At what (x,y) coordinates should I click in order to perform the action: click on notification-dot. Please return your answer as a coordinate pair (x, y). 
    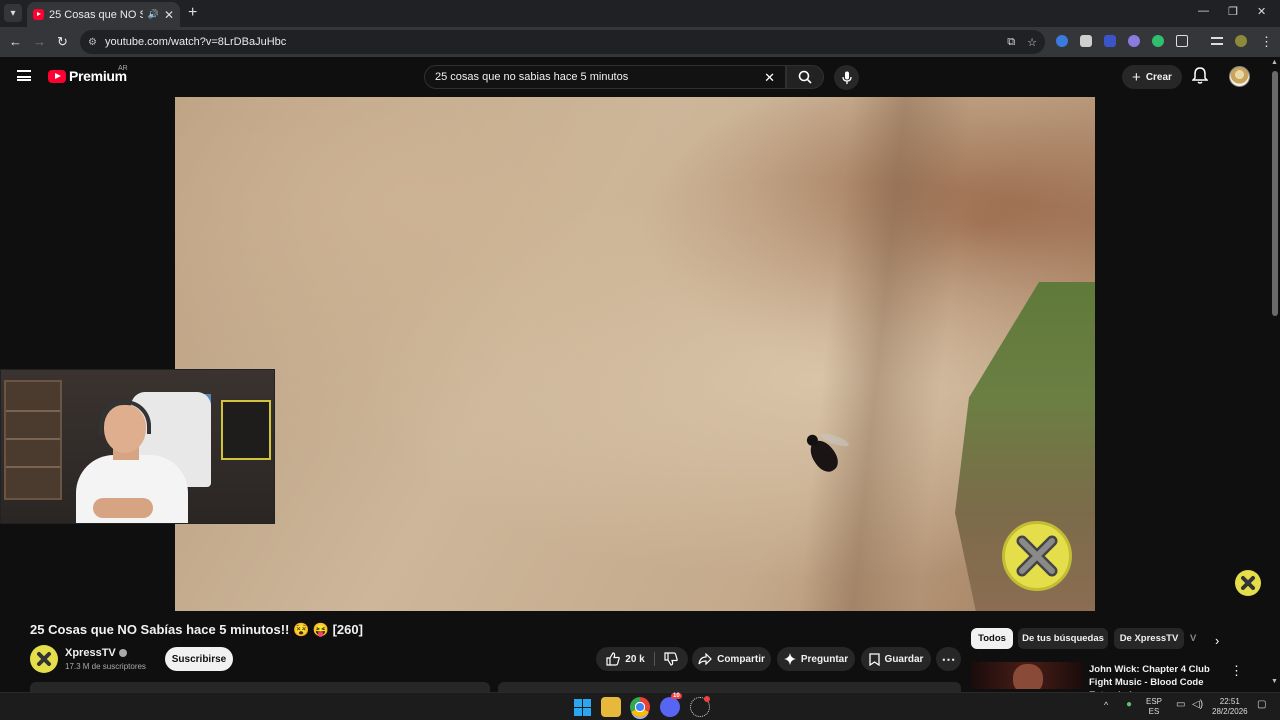
    Looking at the image, I should click on (707, 699).